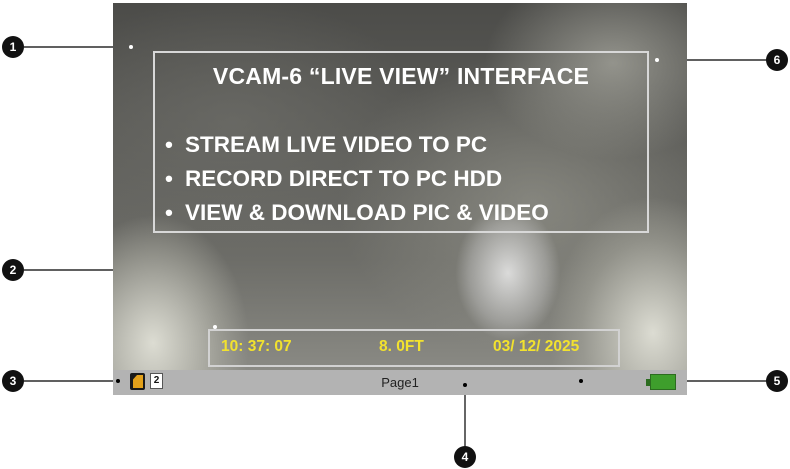  What do you see at coordinates (581, 381) in the screenshot?
I see `callout-5-anchor` at bounding box center [581, 381].